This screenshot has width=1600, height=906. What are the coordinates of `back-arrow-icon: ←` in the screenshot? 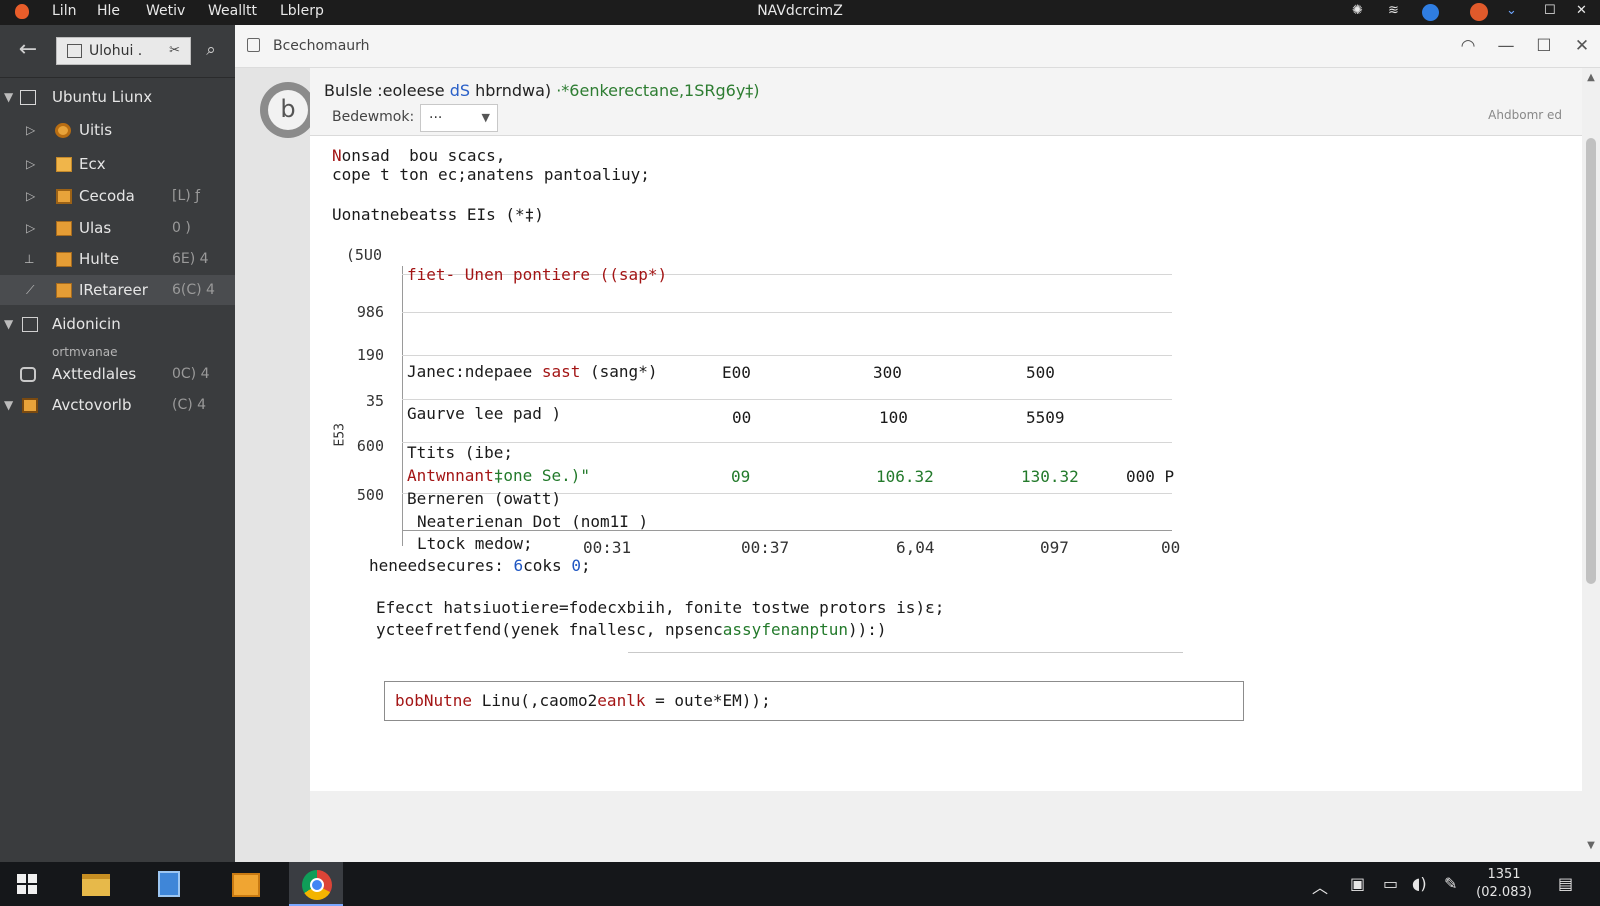 It's located at (28, 51).